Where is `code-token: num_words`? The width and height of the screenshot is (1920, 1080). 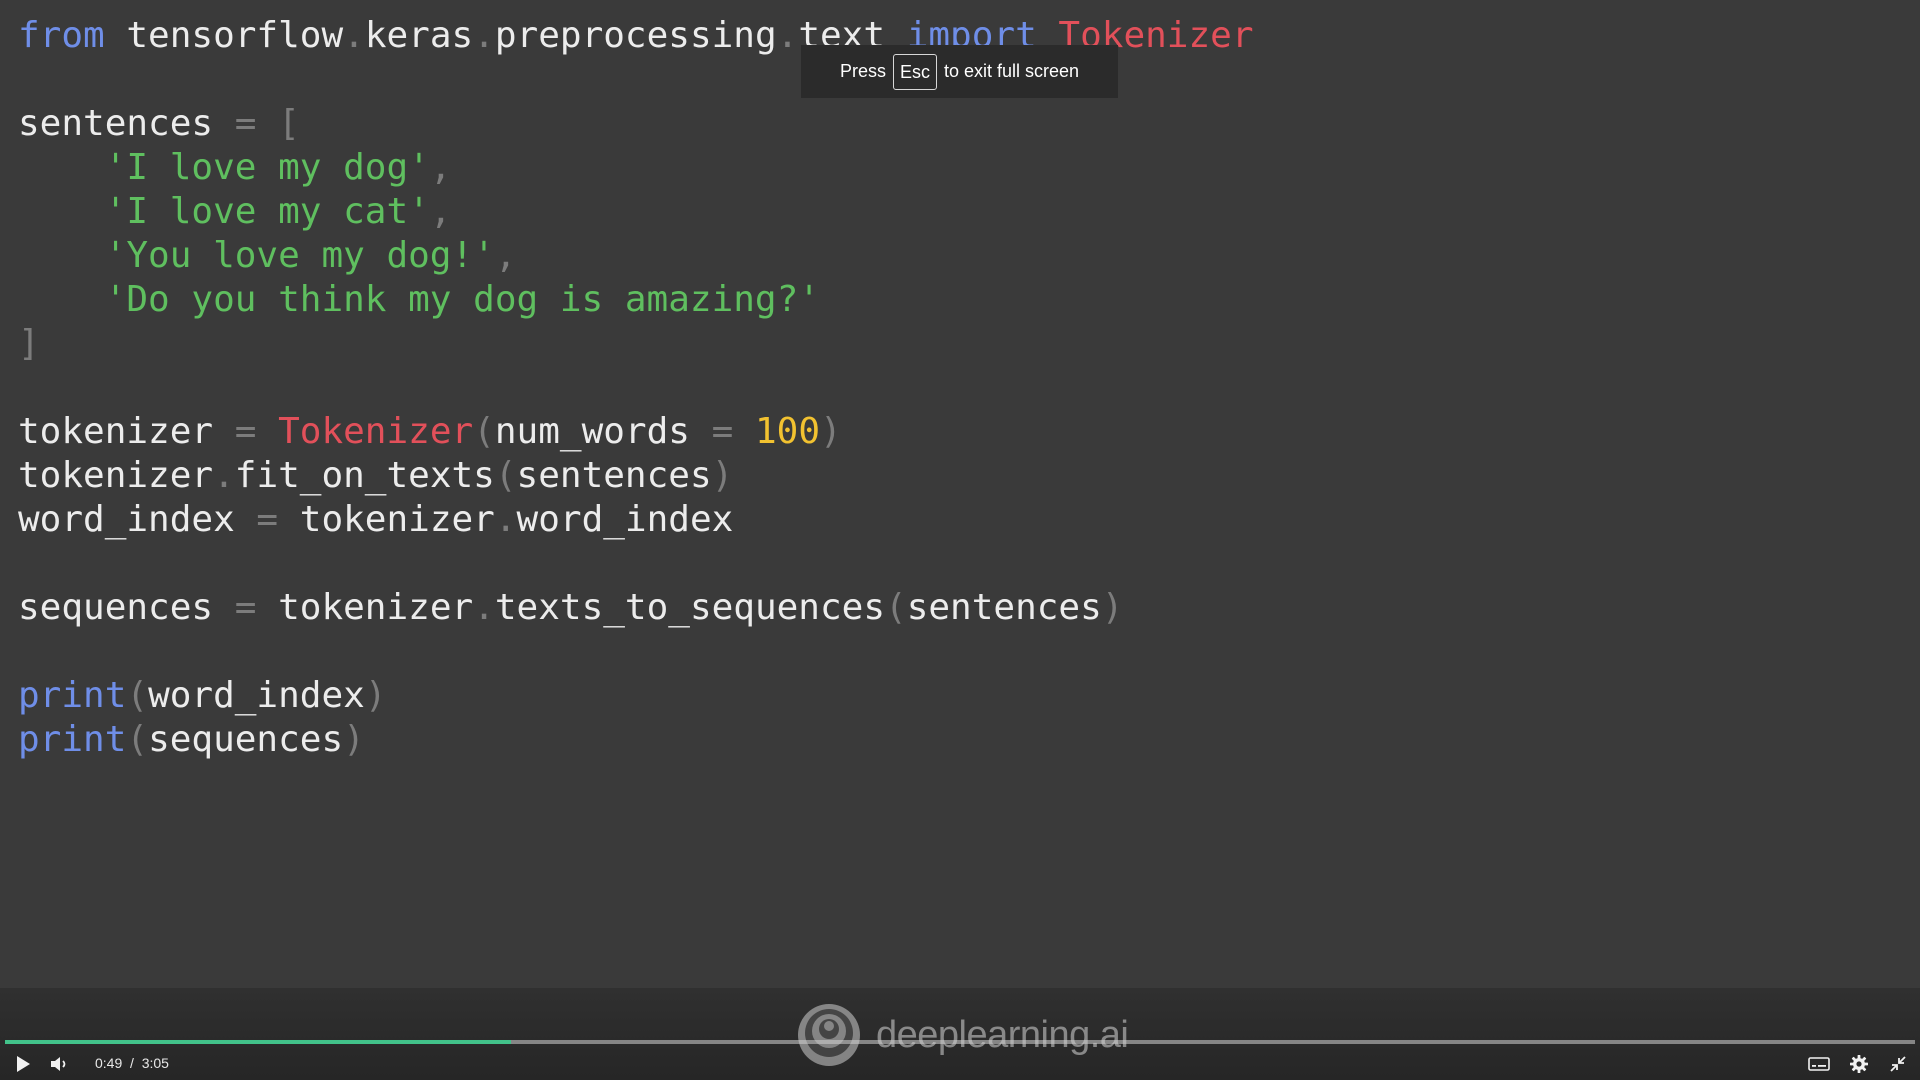
code-token: num_words is located at coordinates (603, 431).